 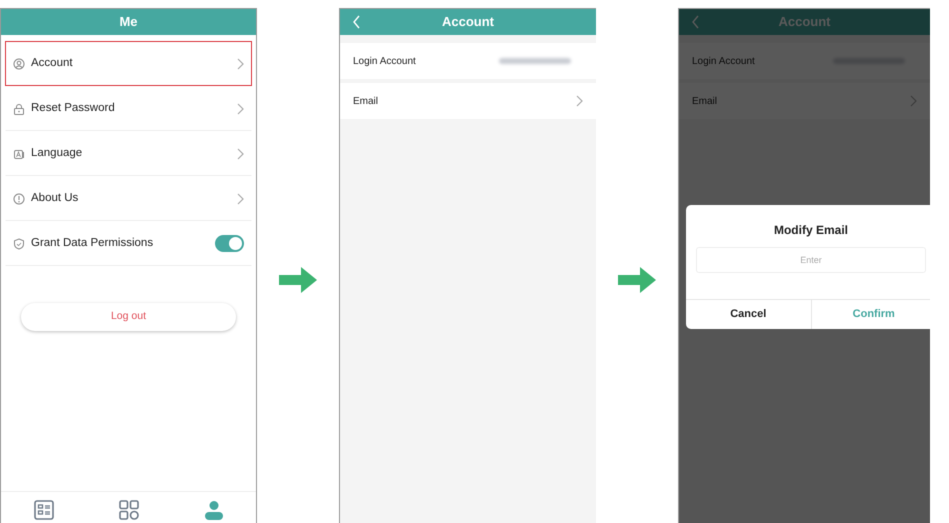 What do you see at coordinates (811, 260) in the screenshot?
I see `email-input: Enter` at bounding box center [811, 260].